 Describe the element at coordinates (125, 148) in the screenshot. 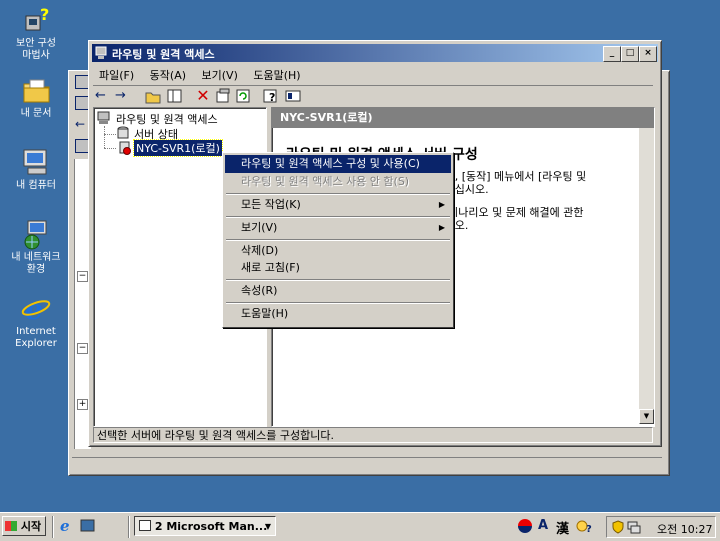

I see `server-stopped-icon` at that location.